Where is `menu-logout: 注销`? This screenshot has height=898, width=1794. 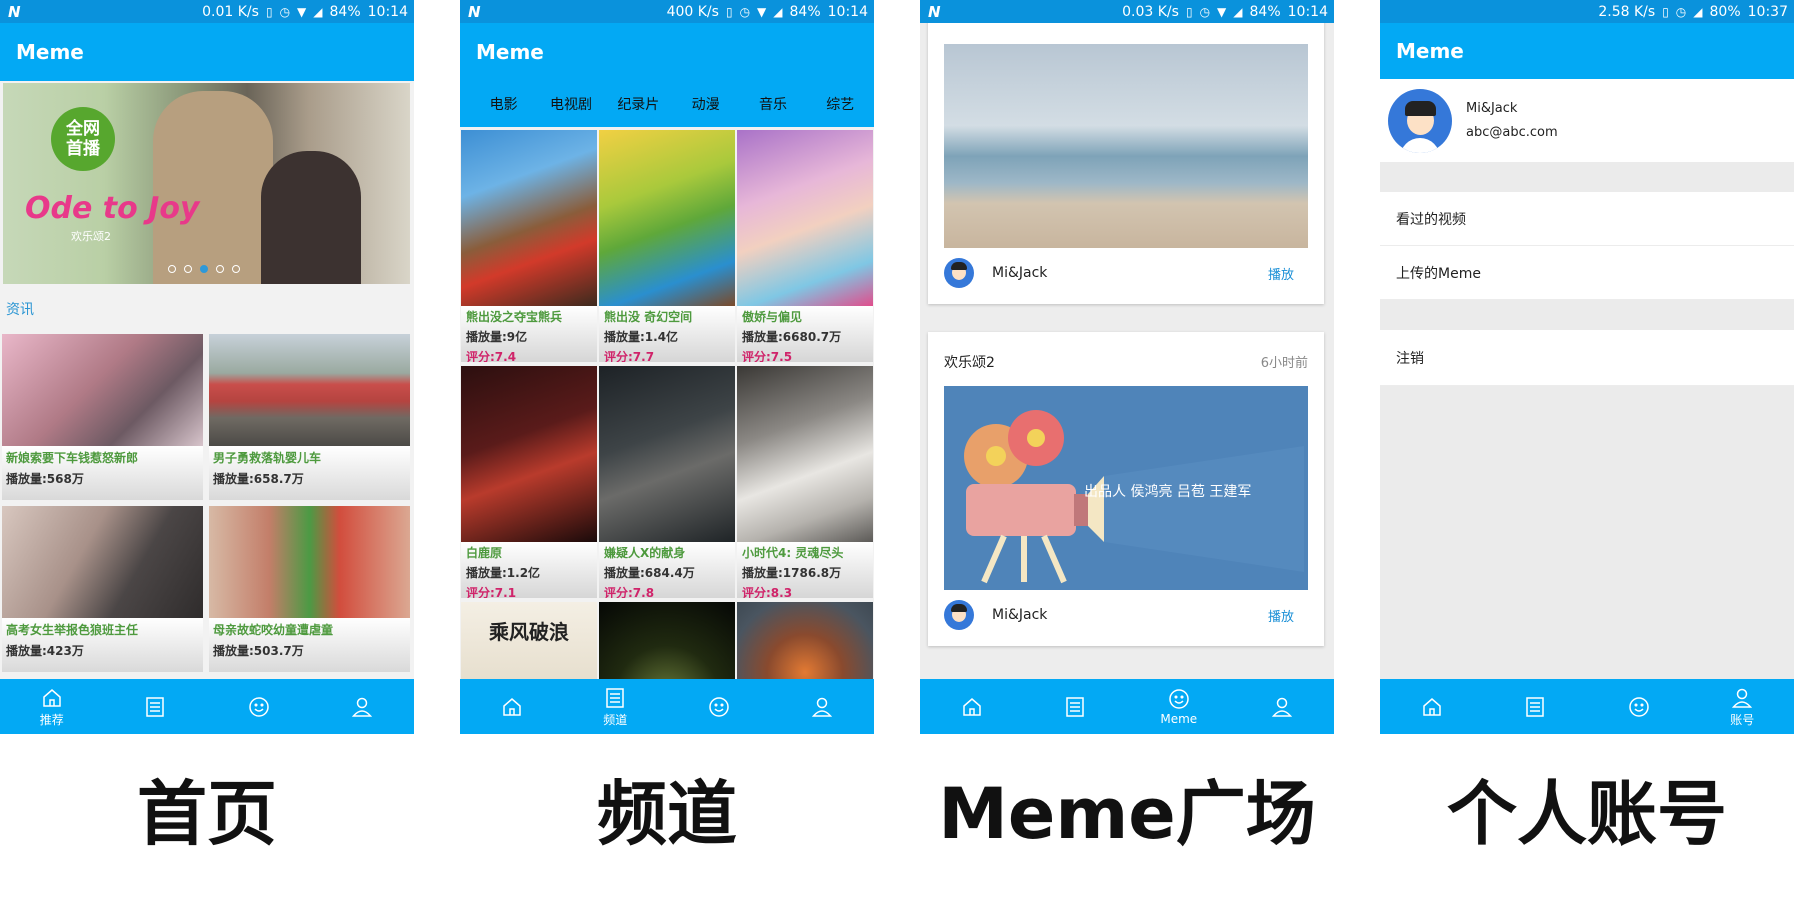
menu-logout: 注销 is located at coordinates (1587, 358).